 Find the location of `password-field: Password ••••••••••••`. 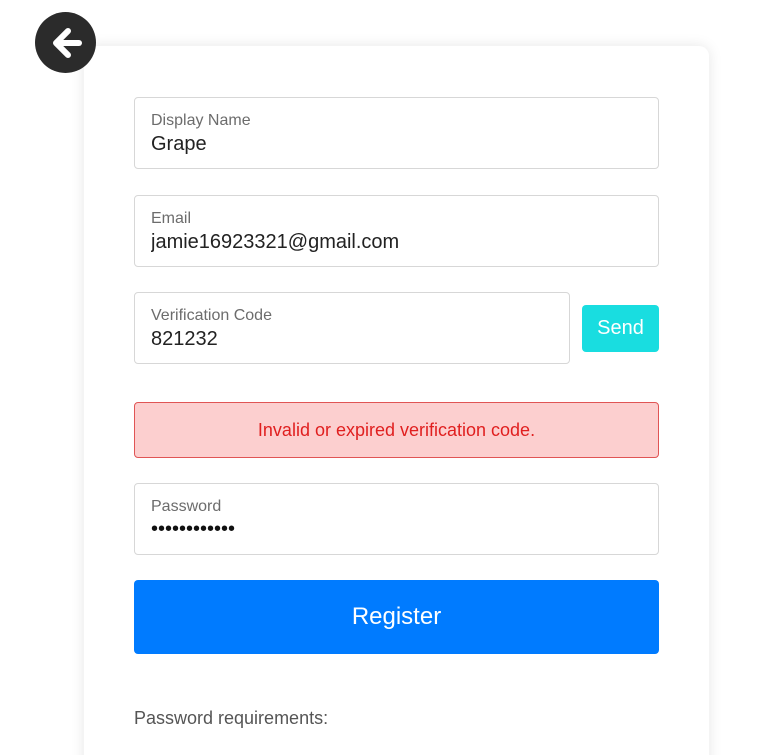

password-field: Password •••••••••••• is located at coordinates (396, 519).